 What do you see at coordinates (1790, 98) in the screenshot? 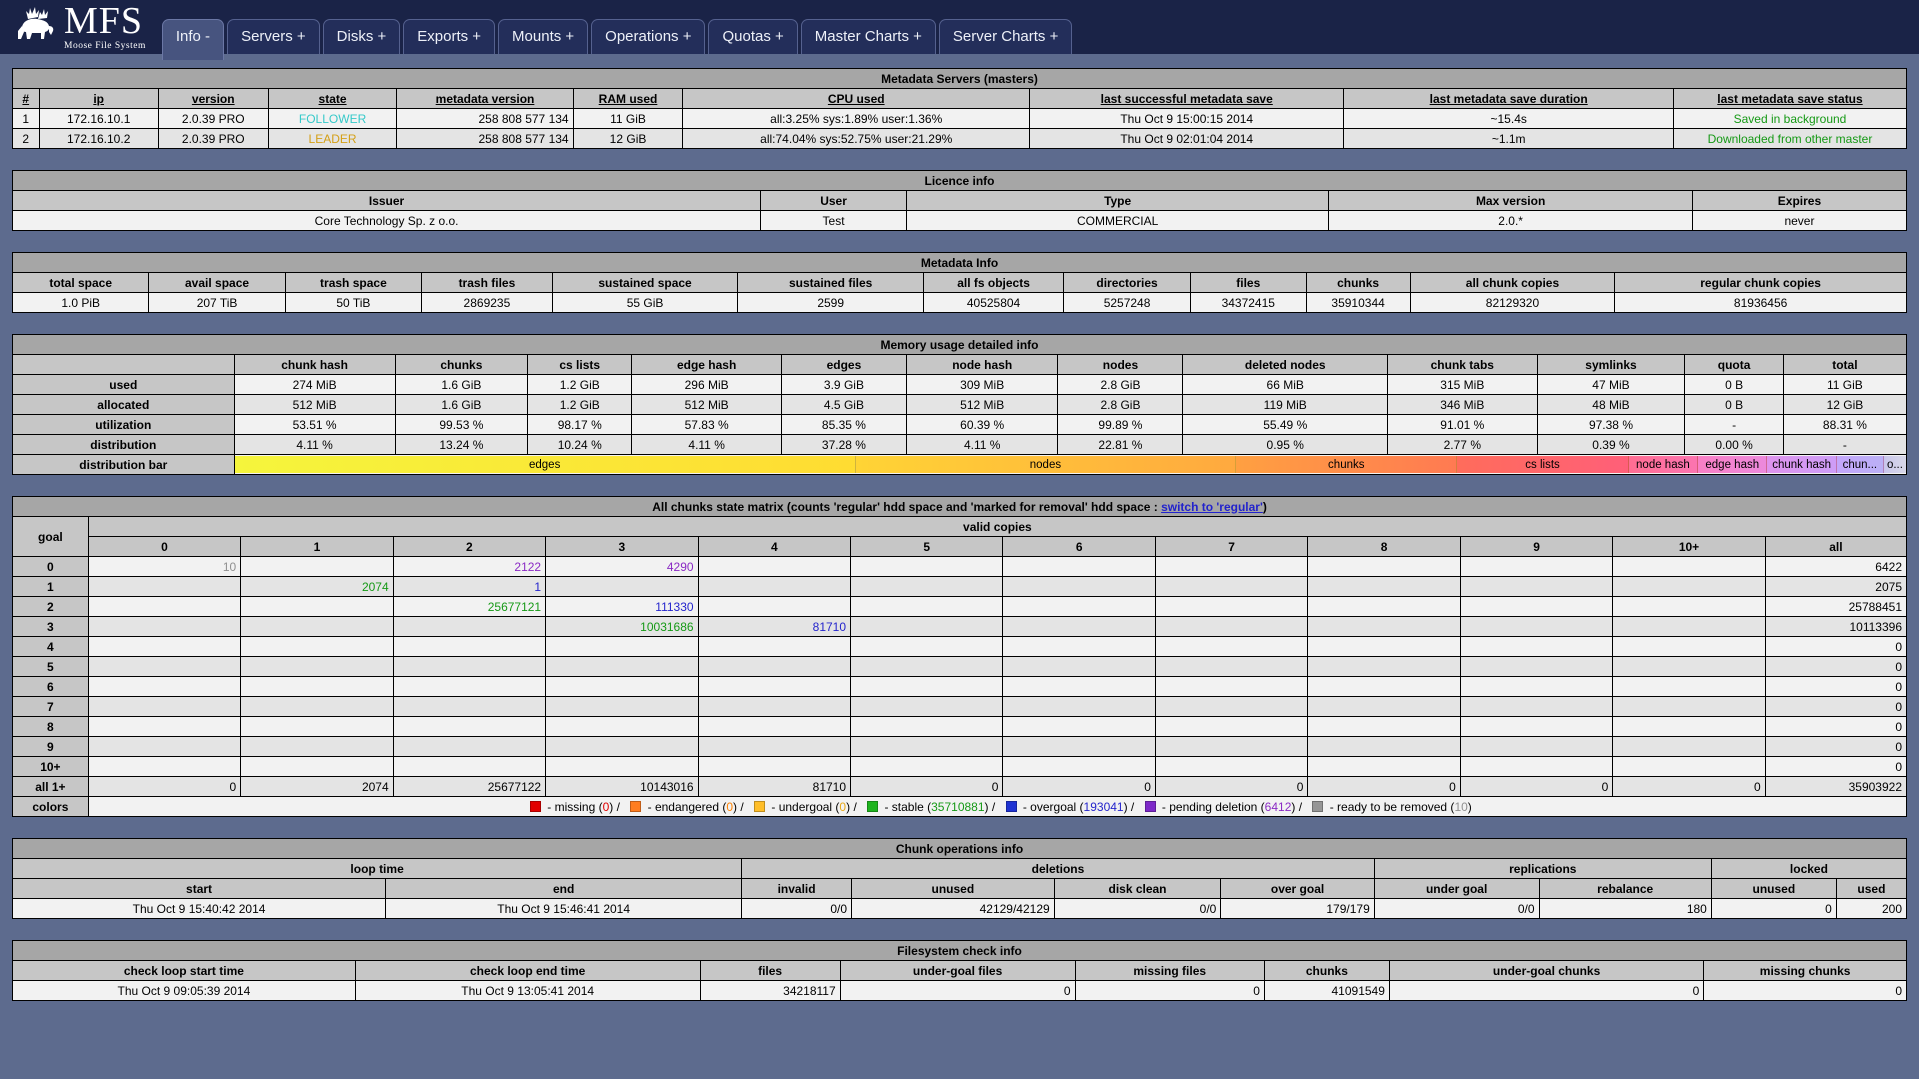
I see `col-header: last metadata save status` at bounding box center [1790, 98].